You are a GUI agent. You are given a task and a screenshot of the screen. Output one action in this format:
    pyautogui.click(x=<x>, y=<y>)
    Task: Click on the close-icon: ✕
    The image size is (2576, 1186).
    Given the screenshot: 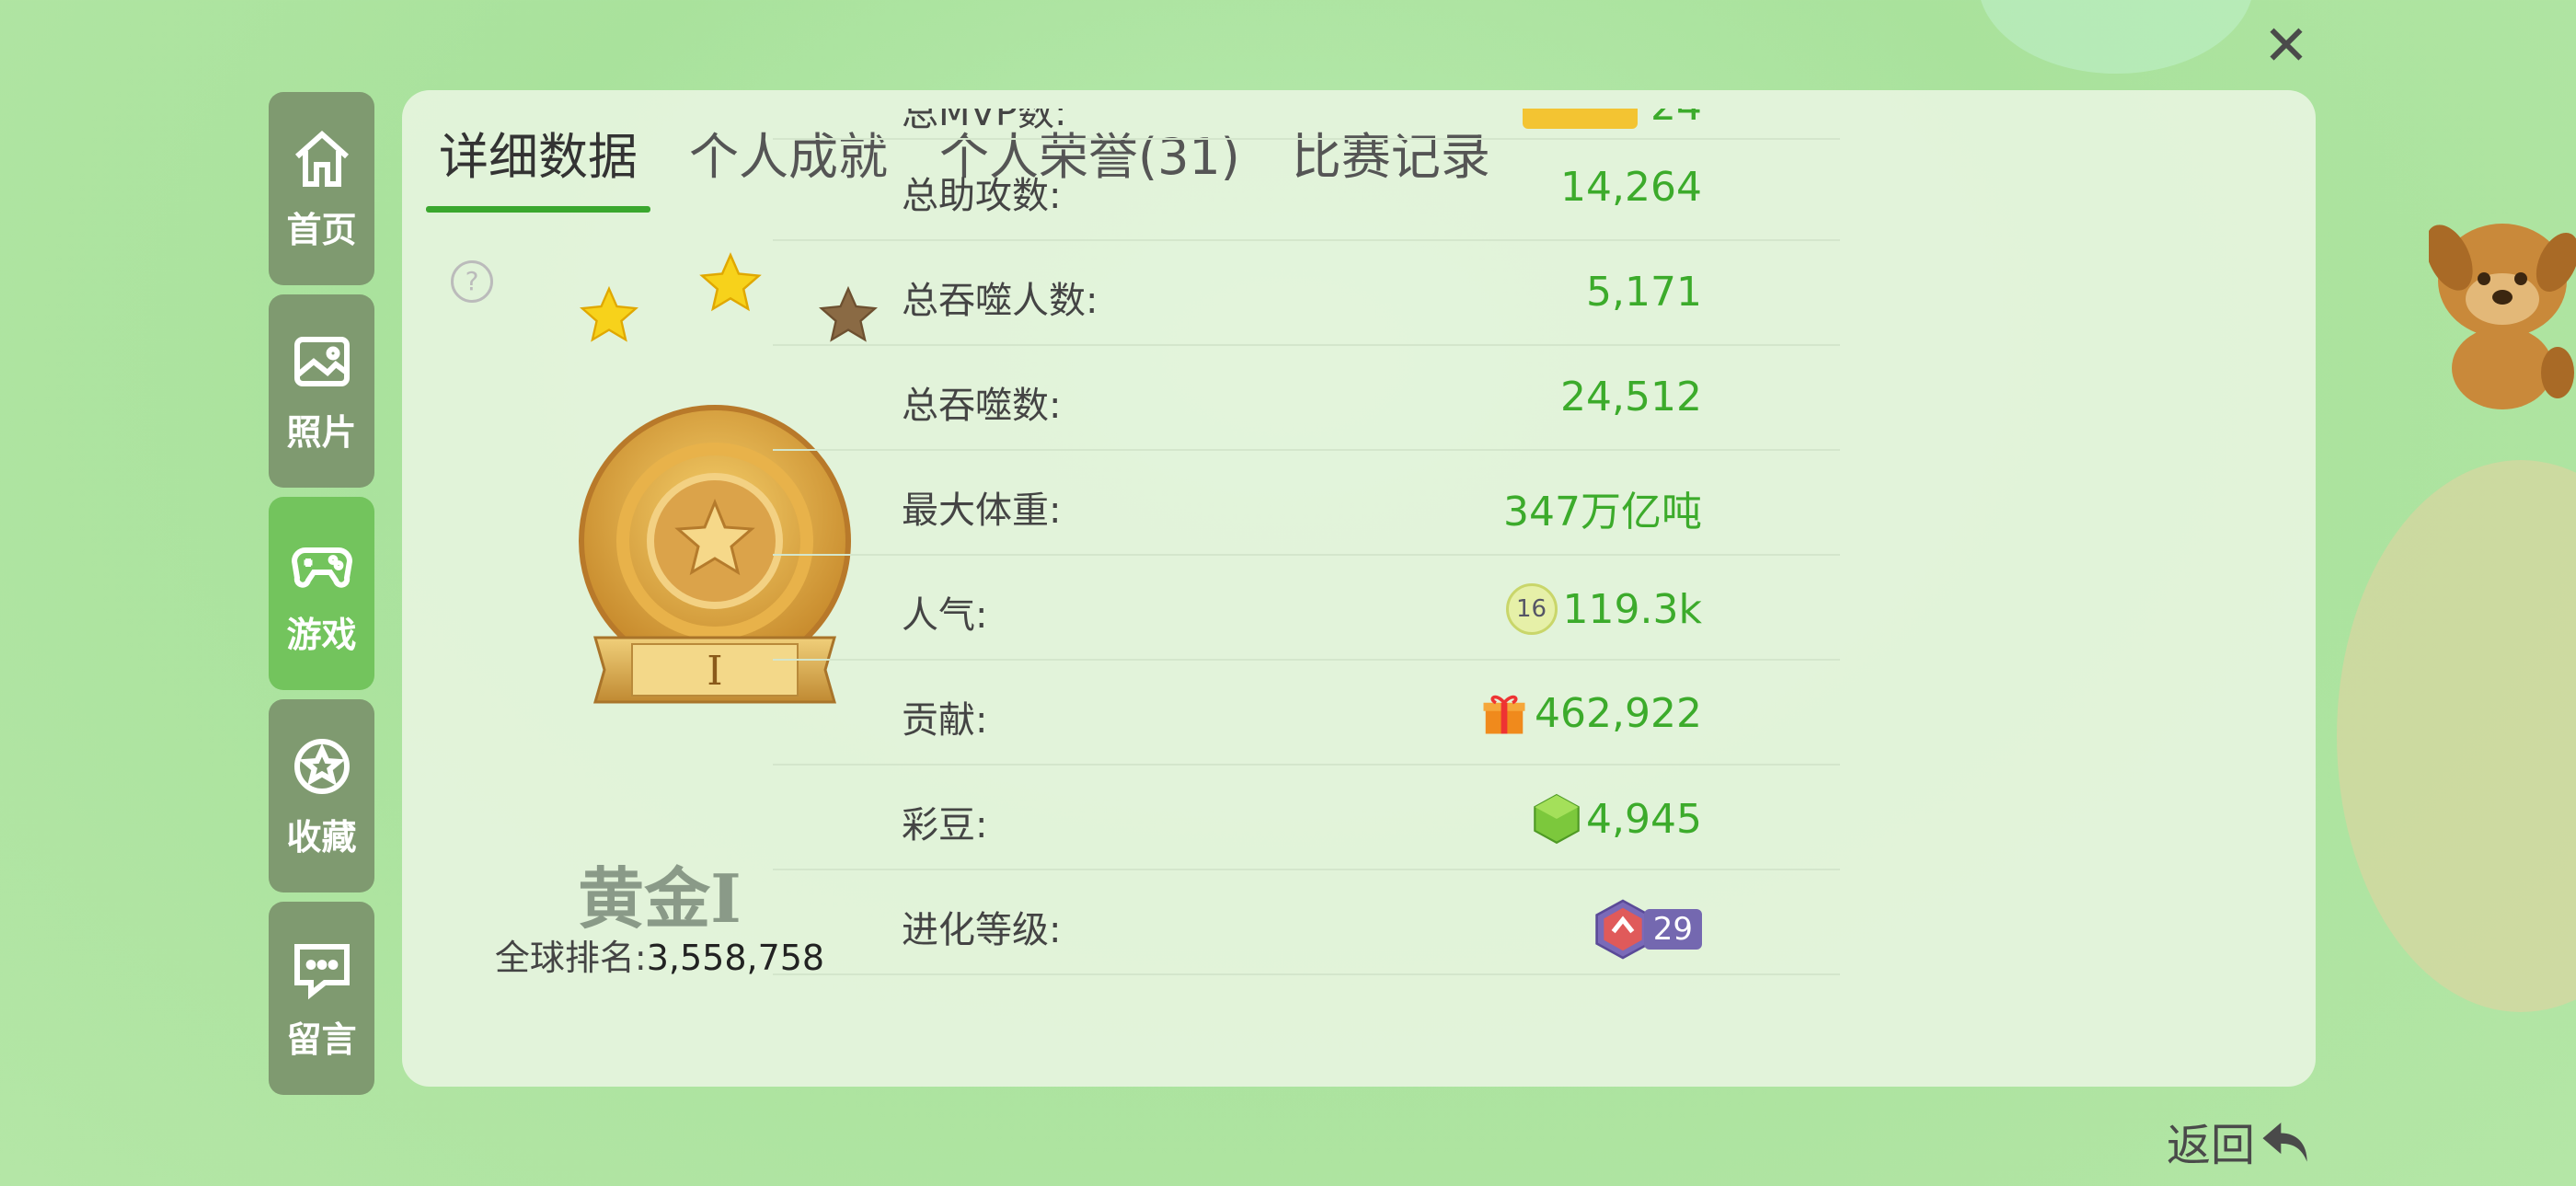 What is the action you would take?
    pyautogui.click(x=2286, y=46)
    